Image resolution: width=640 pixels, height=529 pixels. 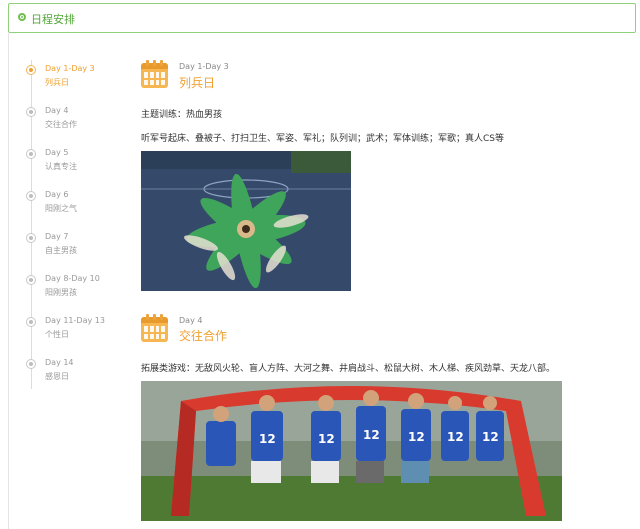 I want to click on timeline-day: Day 8-Day 10, so click(x=72, y=278).